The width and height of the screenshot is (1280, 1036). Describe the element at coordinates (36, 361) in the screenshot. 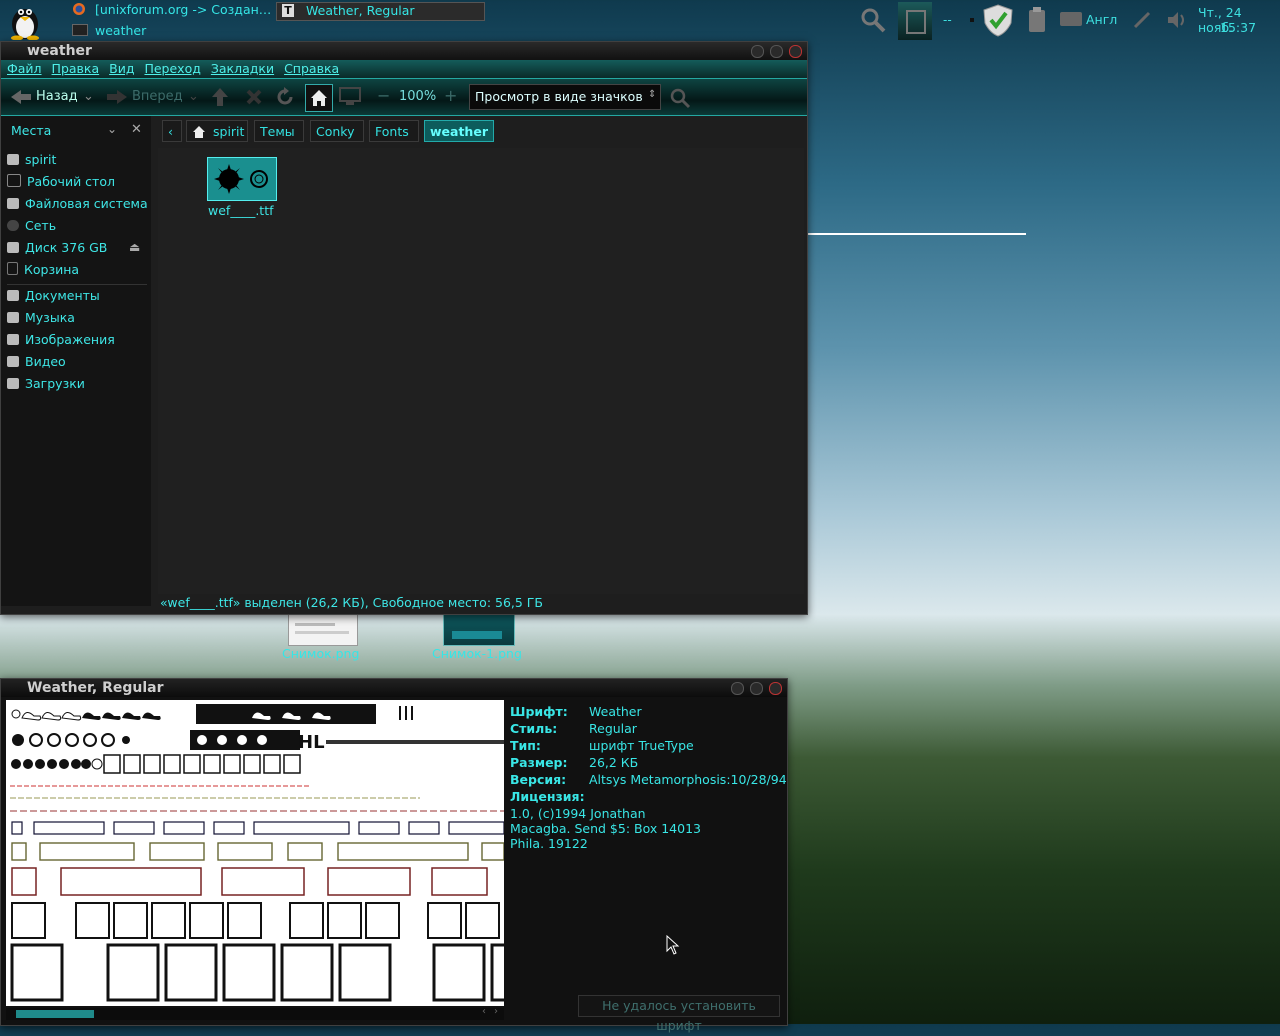

I see `sidebar-item-videos: Видео` at that location.